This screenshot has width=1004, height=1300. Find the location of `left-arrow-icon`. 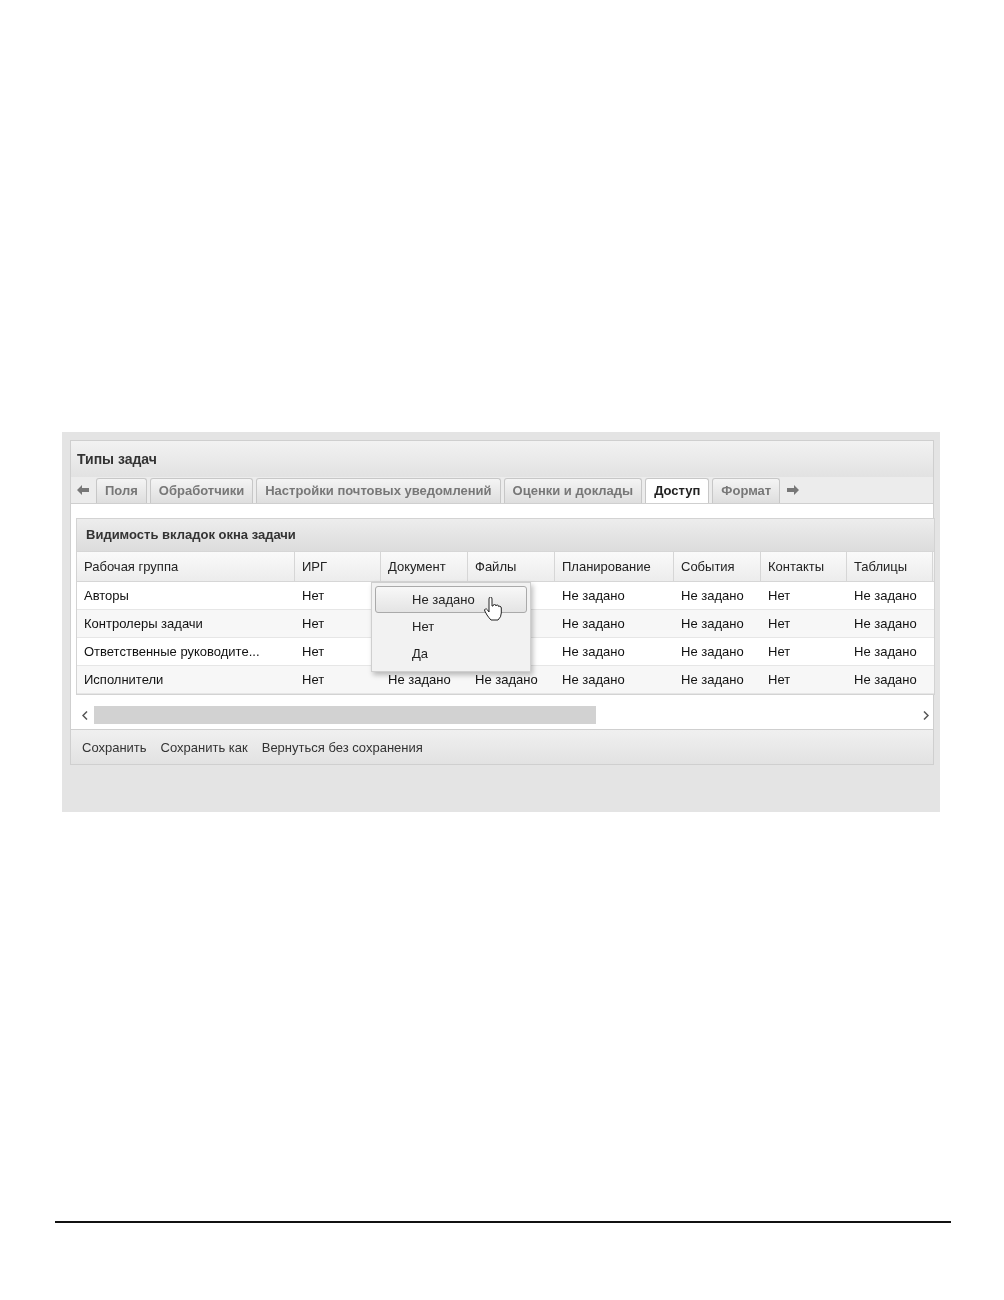

left-arrow-icon is located at coordinates (83, 490).